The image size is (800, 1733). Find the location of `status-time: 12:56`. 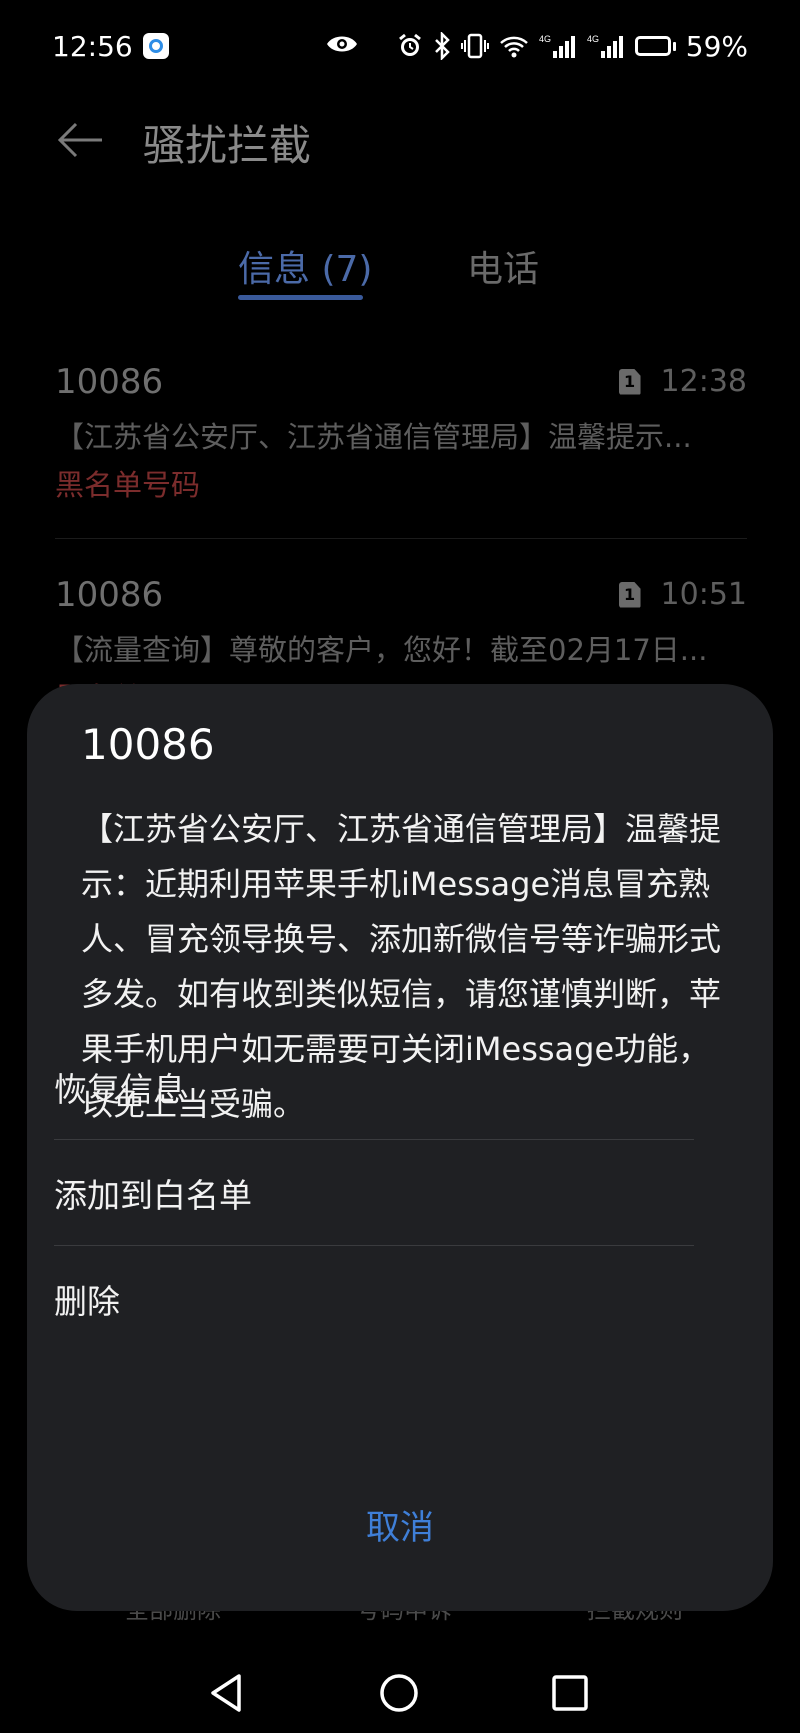

status-time: 12:56 is located at coordinates (92, 46).